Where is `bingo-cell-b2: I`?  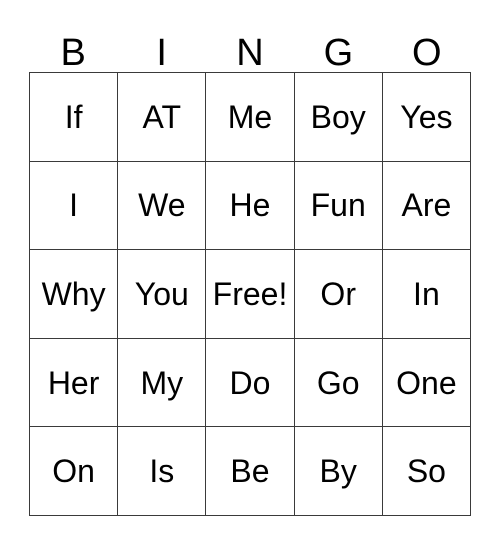
bingo-cell-b2: I is located at coordinates (74, 206).